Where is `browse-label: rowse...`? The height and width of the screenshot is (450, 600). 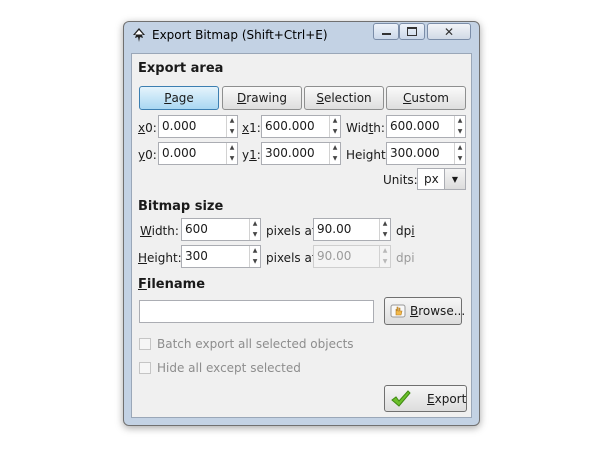
browse-label: rowse... is located at coordinates (442, 311).